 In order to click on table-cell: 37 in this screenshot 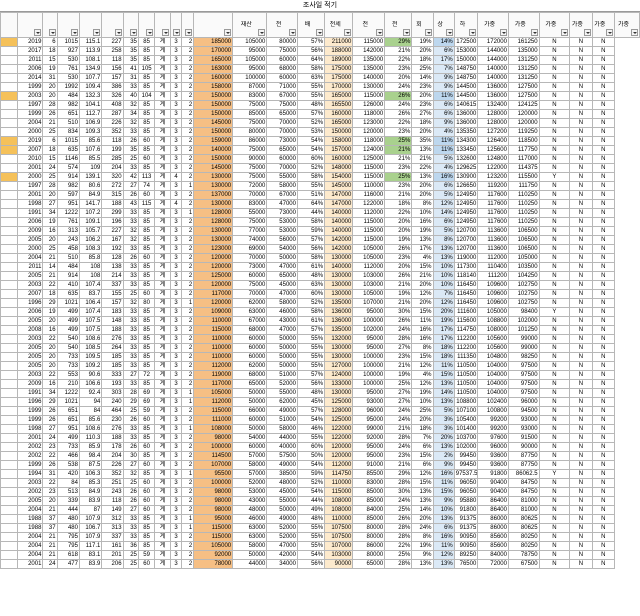, I will do `click(50, 528)`.